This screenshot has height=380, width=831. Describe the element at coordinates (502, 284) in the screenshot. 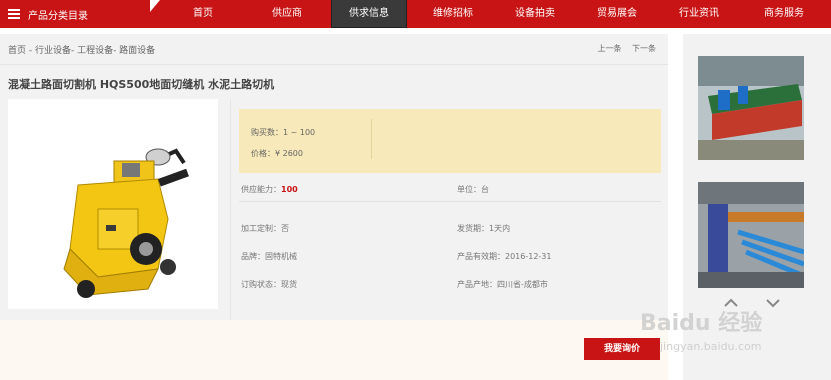

I see `origin: 产品产地：四川省-成都市` at that location.